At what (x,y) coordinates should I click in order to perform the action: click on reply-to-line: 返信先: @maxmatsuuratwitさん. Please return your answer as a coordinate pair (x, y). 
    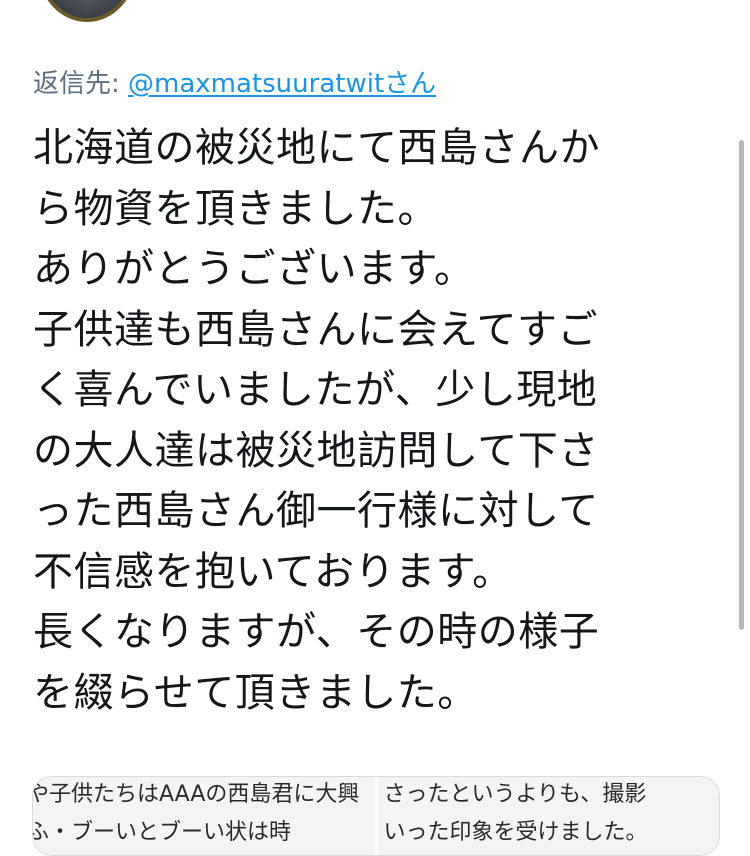
    Looking at the image, I should click on (234, 84).